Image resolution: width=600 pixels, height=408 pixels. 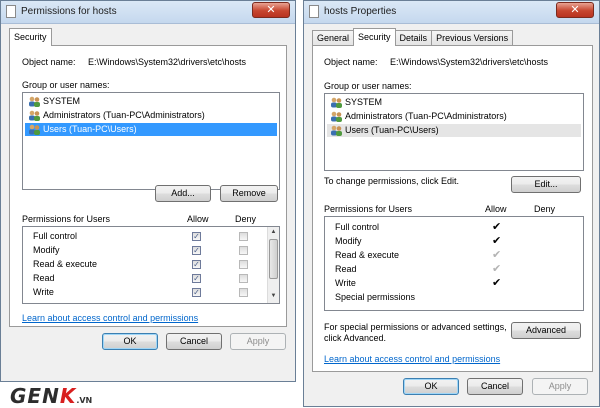 I want to click on scroll-down-icon: ▼, so click(x=273, y=296).